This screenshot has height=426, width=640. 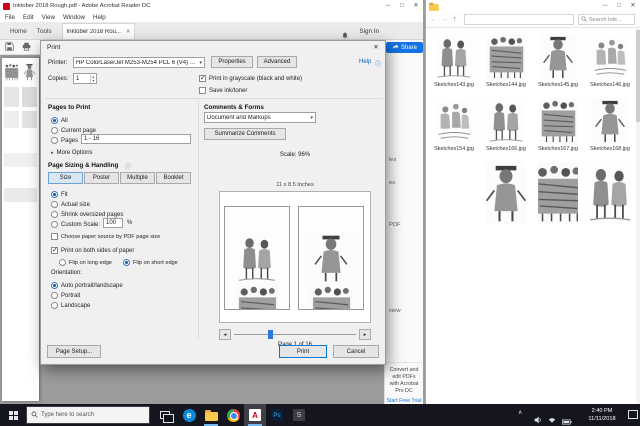 I want to click on paper-source-checkbox: Choose paper source by PDF page size, so click(x=105, y=236).